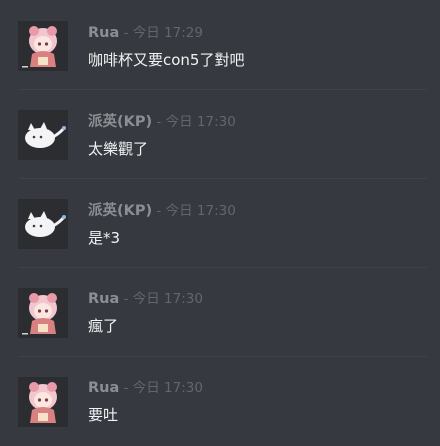  What do you see at coordinates (103, 415) in the screenshot?
I see `message-text: 要吐` at bounding box center [103, 415].